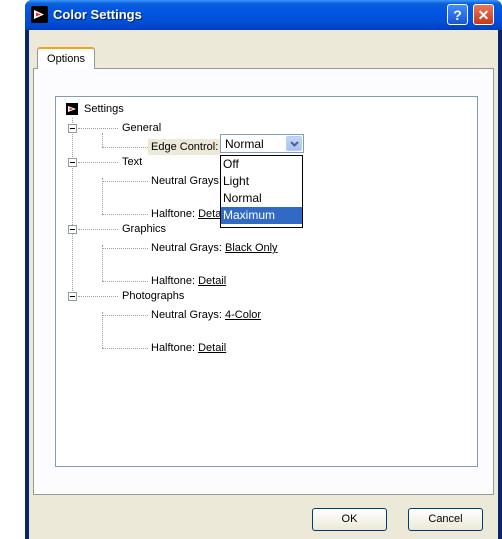 The image size is (502, 539). Describe the element at coordinates (244, 144) in the screenshot. I see `edge-control-value: Normal` at that location.